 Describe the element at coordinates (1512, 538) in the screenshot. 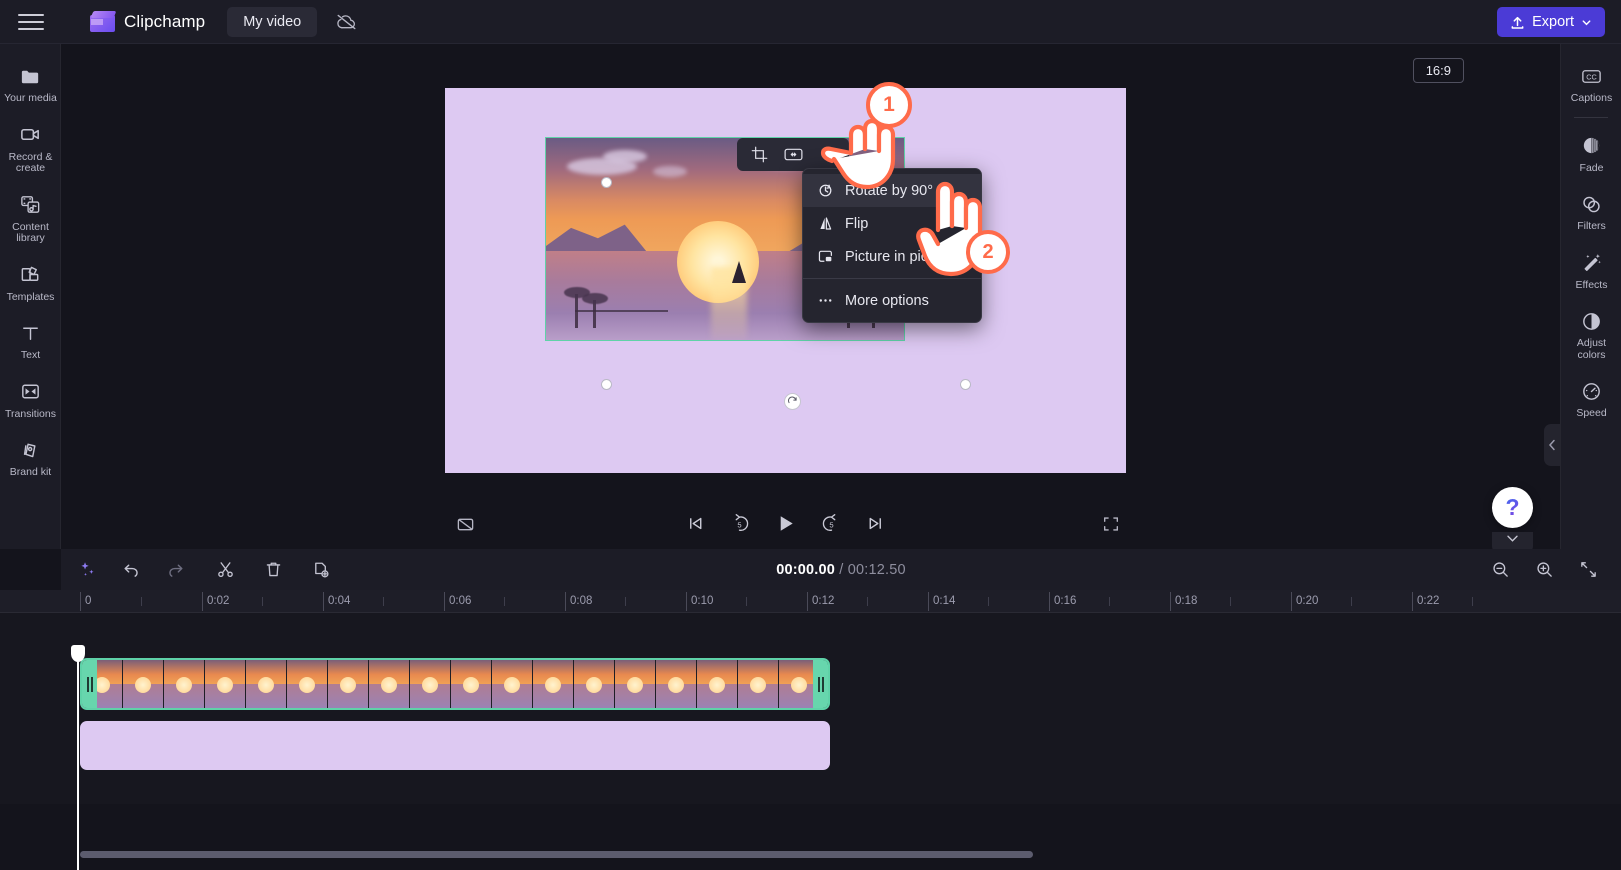

I see `chevron-down-icon` at that location.